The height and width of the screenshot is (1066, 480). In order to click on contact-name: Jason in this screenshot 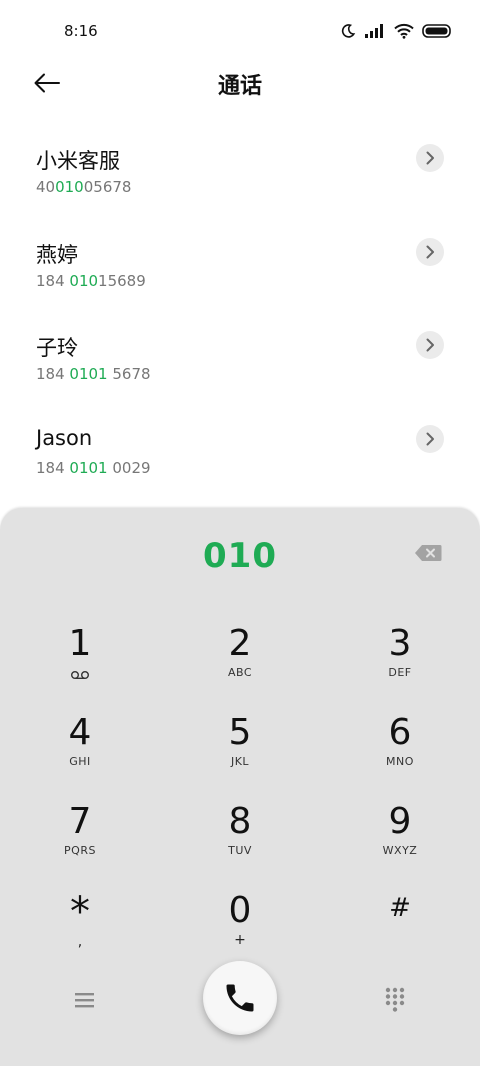, I will do `click(64, 437)`.